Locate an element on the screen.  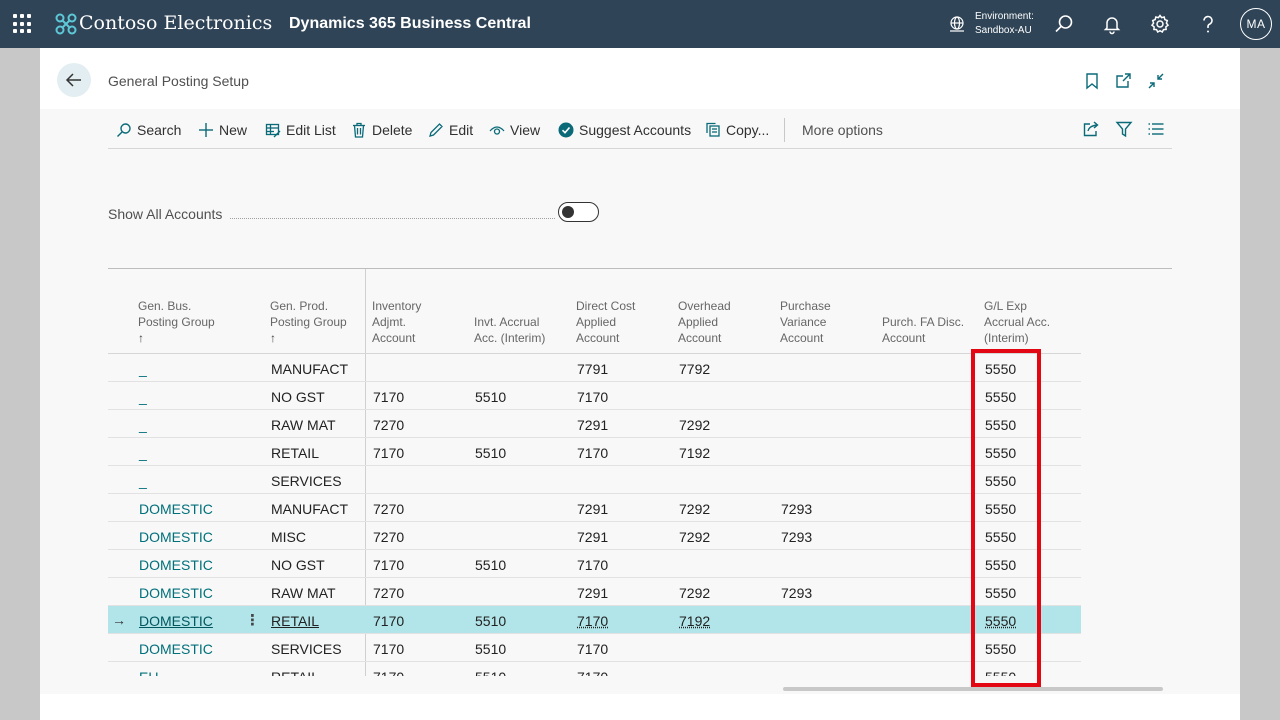
product-name: Dynamics 365 Business Central is located at coordinates (410, 23).